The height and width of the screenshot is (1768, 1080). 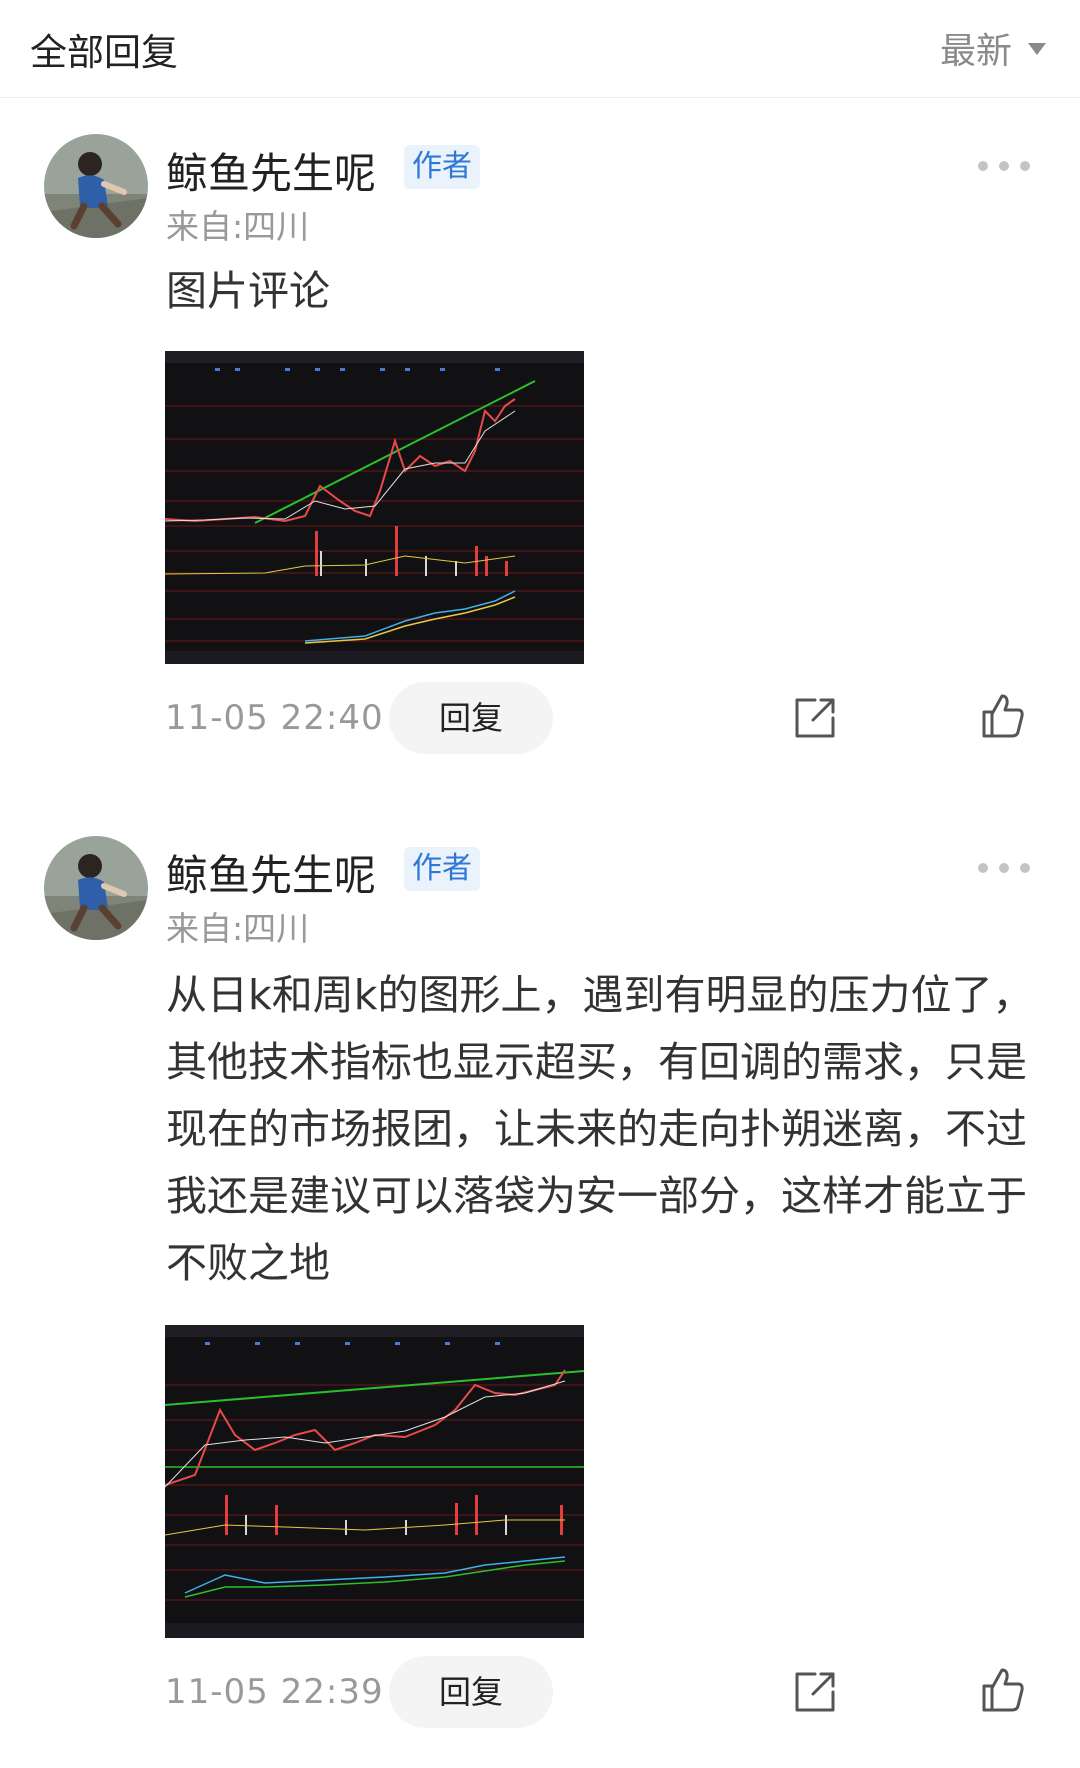 What do you see at coordinates (1037, 49) in the screenshot?
I see `caret-down-icon` at bounding box center [1037, 49].